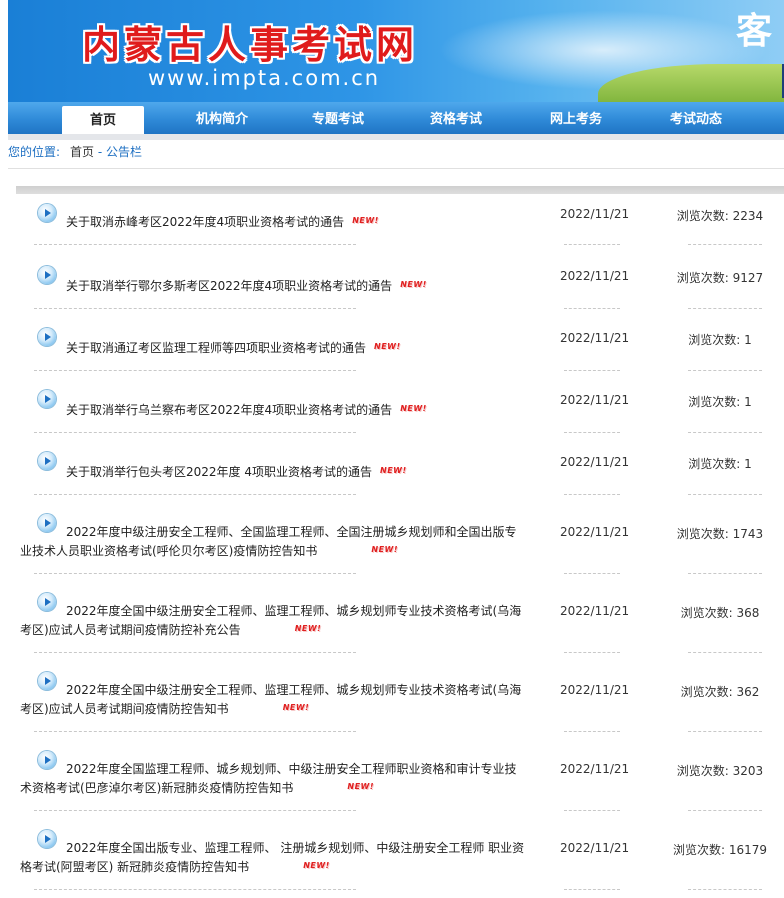 The width and height of the screenshot is (784, 898). Describe the element at coordinates (222, 118) in the screenshot. I see `nav-item-about: 机构简介` at that location.